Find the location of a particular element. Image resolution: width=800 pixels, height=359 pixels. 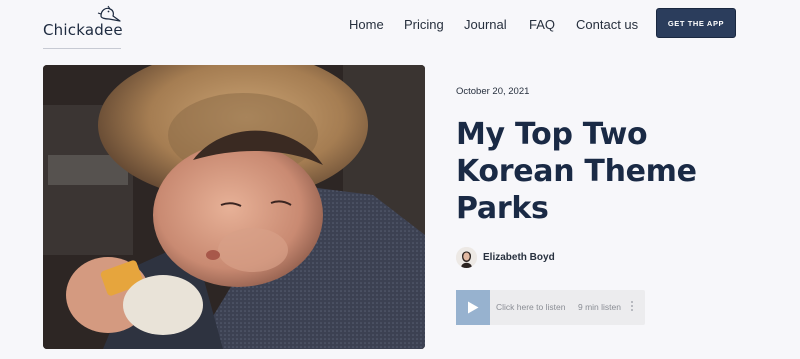

listen-duration: 9 min listen is located at coordinates (599, 307).